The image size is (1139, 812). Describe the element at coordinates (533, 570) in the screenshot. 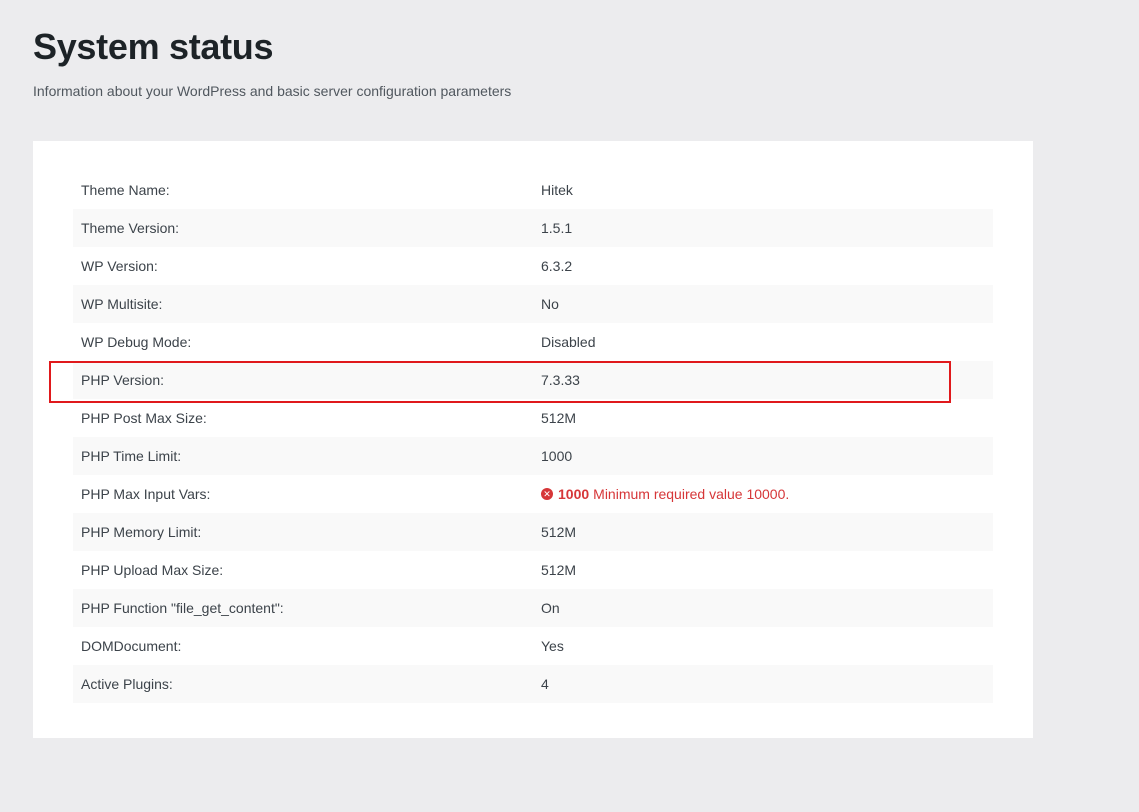

I see `table-row: PHP Upload Max Size: 512M` at that location.